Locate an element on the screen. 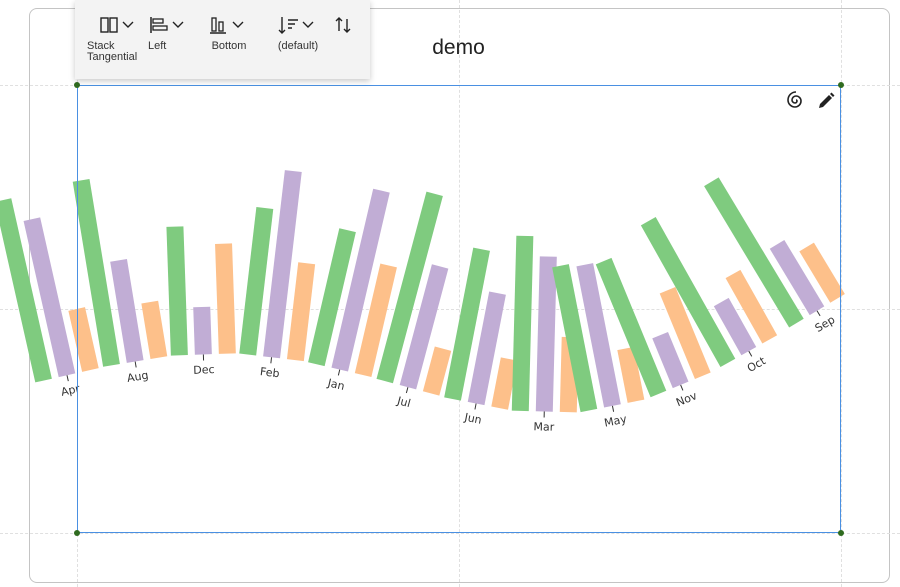 This screenshot has width=900, height=587. edit-button is located at coordinates (826, 101).